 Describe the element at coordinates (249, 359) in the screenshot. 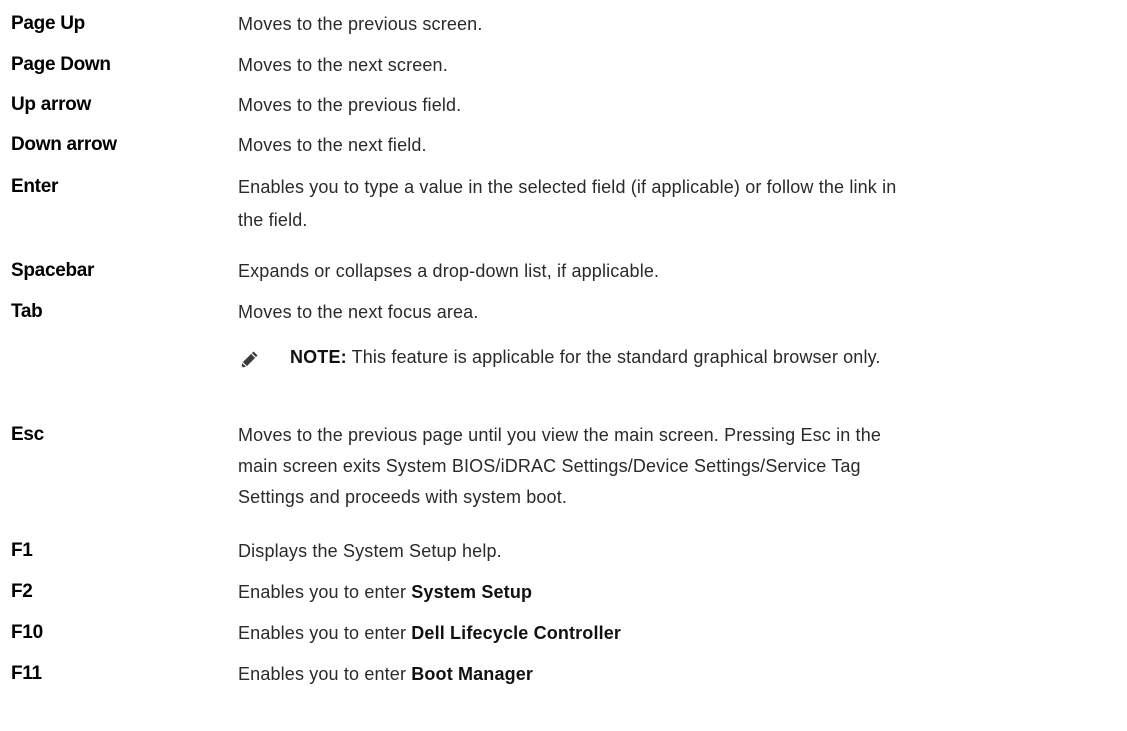

I see `pencil-note-icon` at that location.